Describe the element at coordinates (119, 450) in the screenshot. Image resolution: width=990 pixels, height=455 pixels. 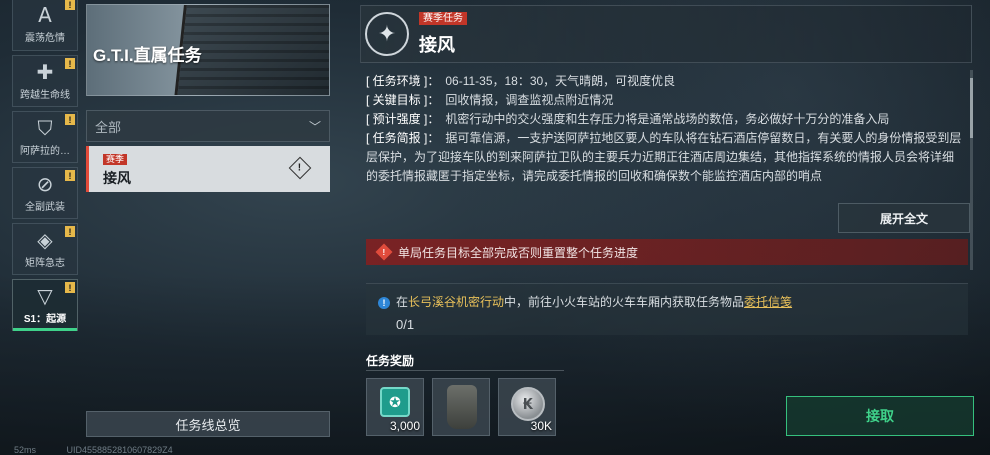
I see `uid-readout: UID4558852810607829Z4` at that location.